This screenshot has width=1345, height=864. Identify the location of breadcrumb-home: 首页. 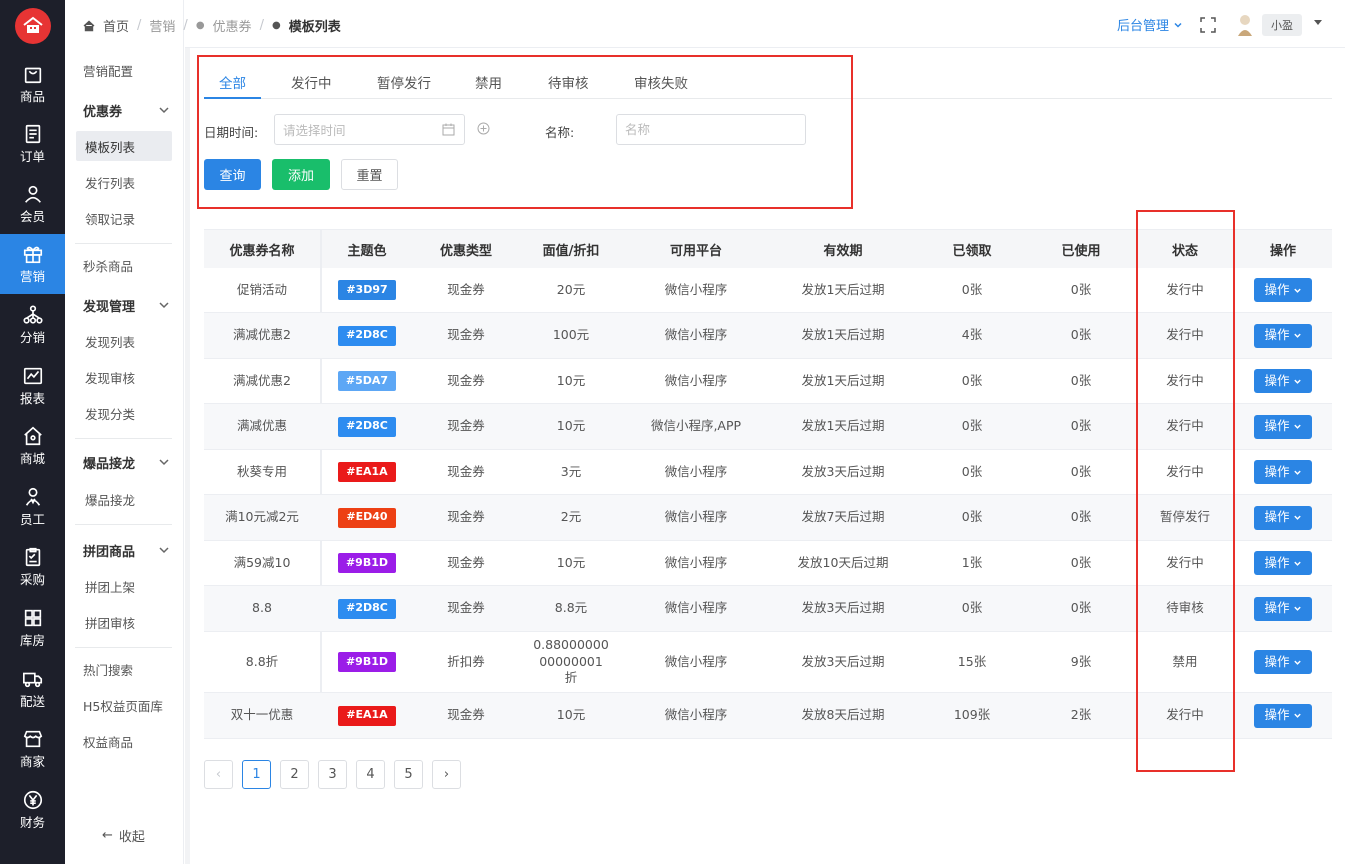
(116, 25).